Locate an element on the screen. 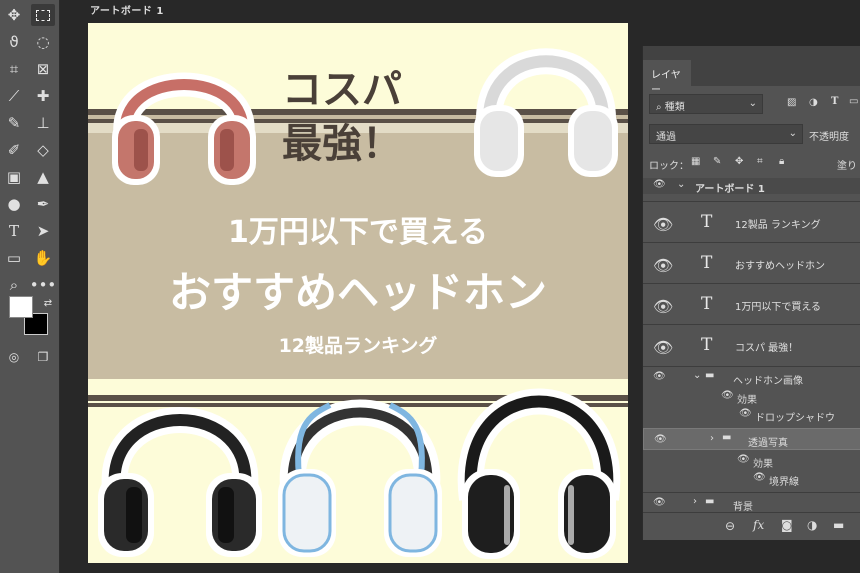  mask-icon: ◙ is located at coordinates (787, 525).